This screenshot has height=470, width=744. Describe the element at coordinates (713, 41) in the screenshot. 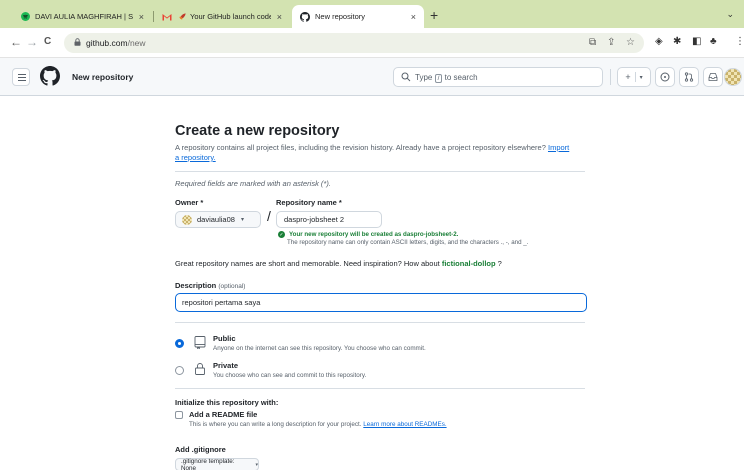

I see `profile-icon: ♣` at that location.